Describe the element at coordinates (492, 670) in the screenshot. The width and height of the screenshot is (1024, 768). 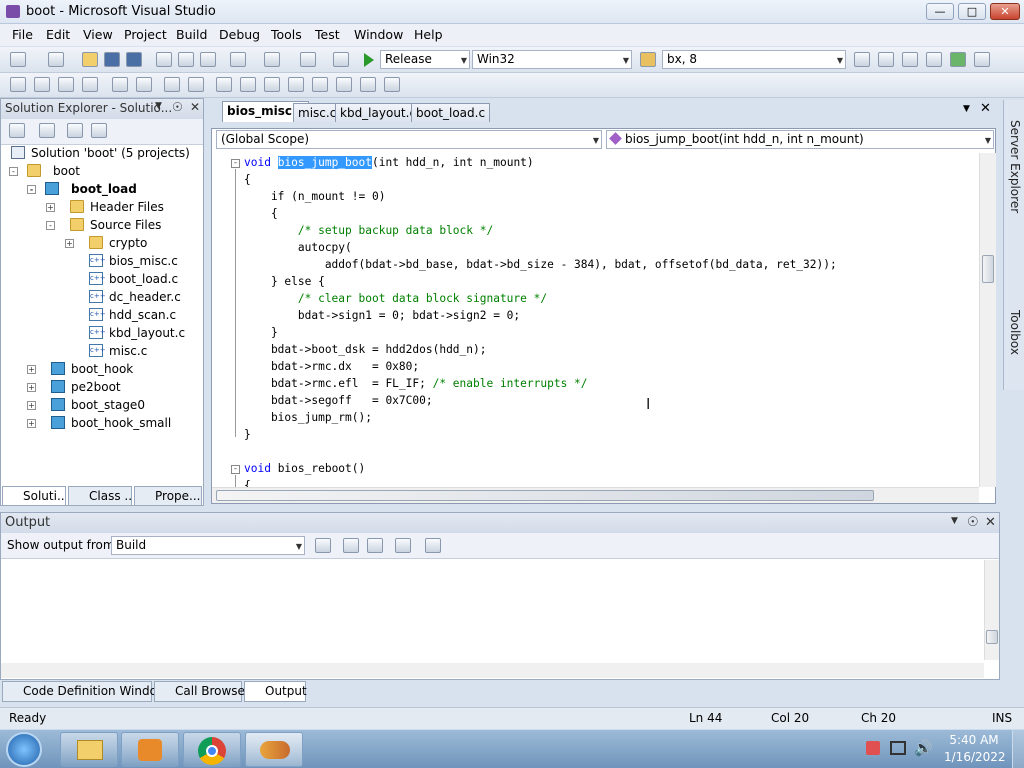
I see `output-horizontal-scrollbar` at that location.